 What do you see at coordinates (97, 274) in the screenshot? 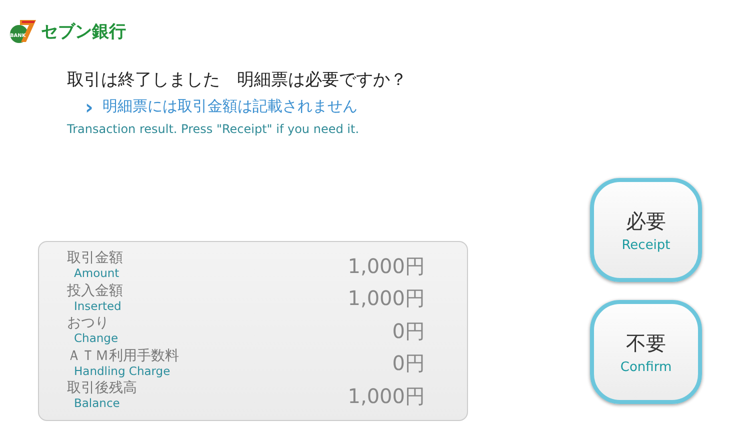
I see `item-sublabel: Amount` at bounding box center [97, 274].